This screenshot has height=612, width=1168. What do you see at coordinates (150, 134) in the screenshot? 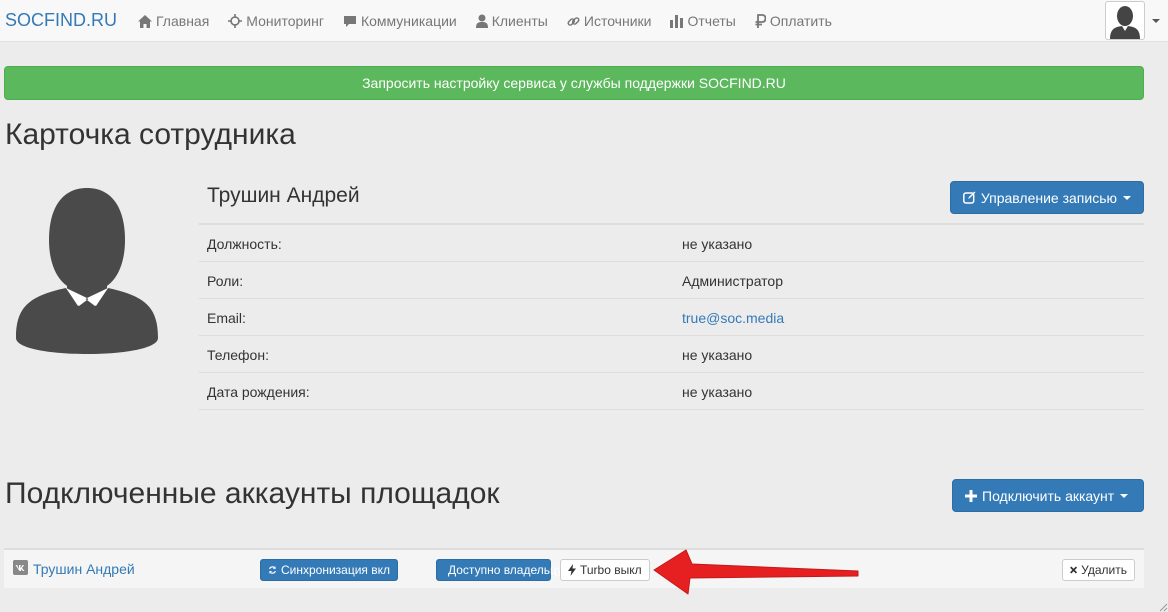
I see `page-title: Карточка сотрудника` at bounding box center [150, 134].